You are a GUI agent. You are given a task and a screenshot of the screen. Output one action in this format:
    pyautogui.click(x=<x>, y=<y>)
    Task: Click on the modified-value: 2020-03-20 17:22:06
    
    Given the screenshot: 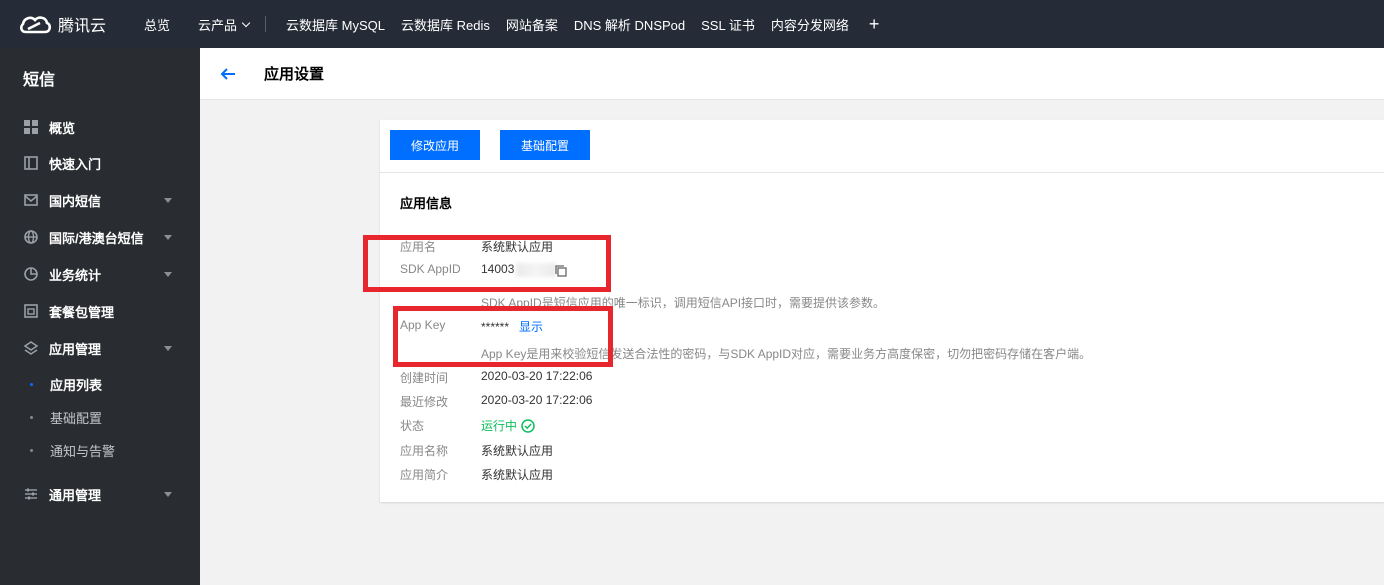 What is the action you would take?
    pyautogui.click(x=537, y=400)
    